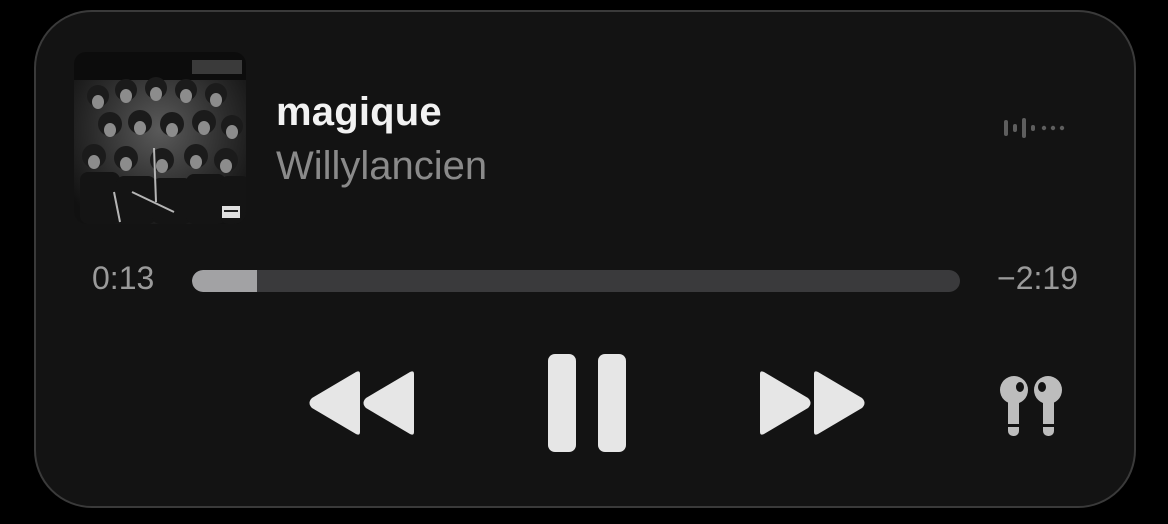 The image size is (1168, 524). I want to click on forward-icon, so click(812, 403).